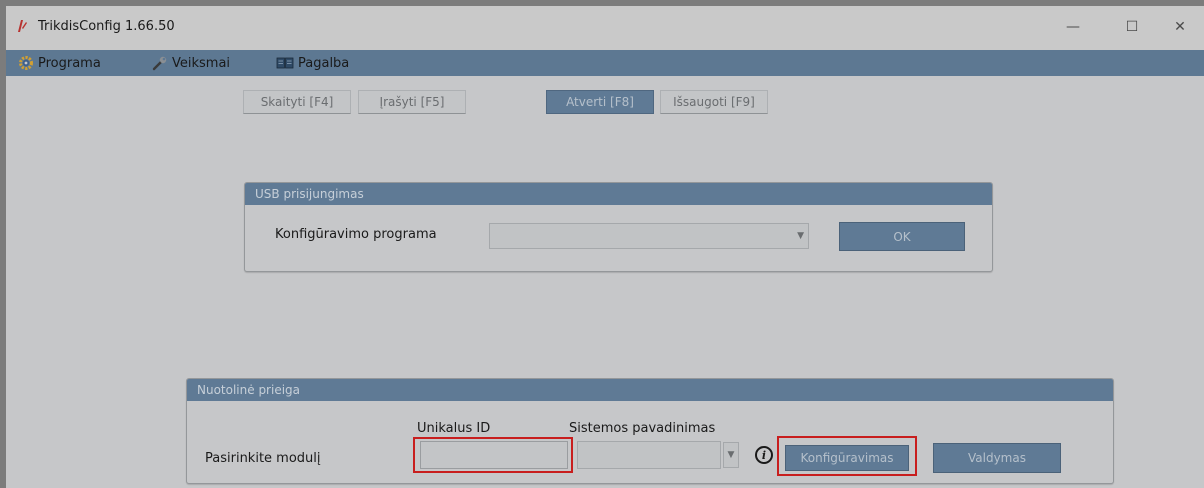 This screenshot has height=488, width=1204. Describe the element at coordinates (26, 63) in the screenshot. I see `gear-icon` at that location.